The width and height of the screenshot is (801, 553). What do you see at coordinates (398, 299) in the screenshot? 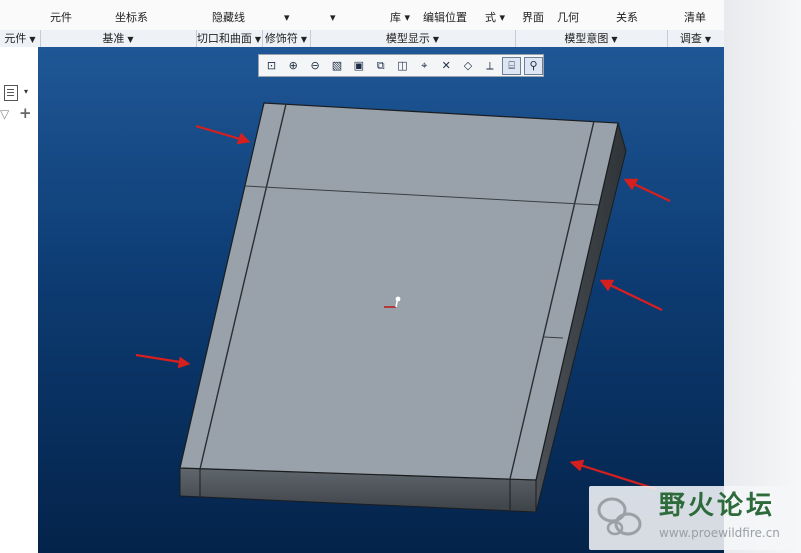
I see `csys-origin` at bounding box center [398, 299].